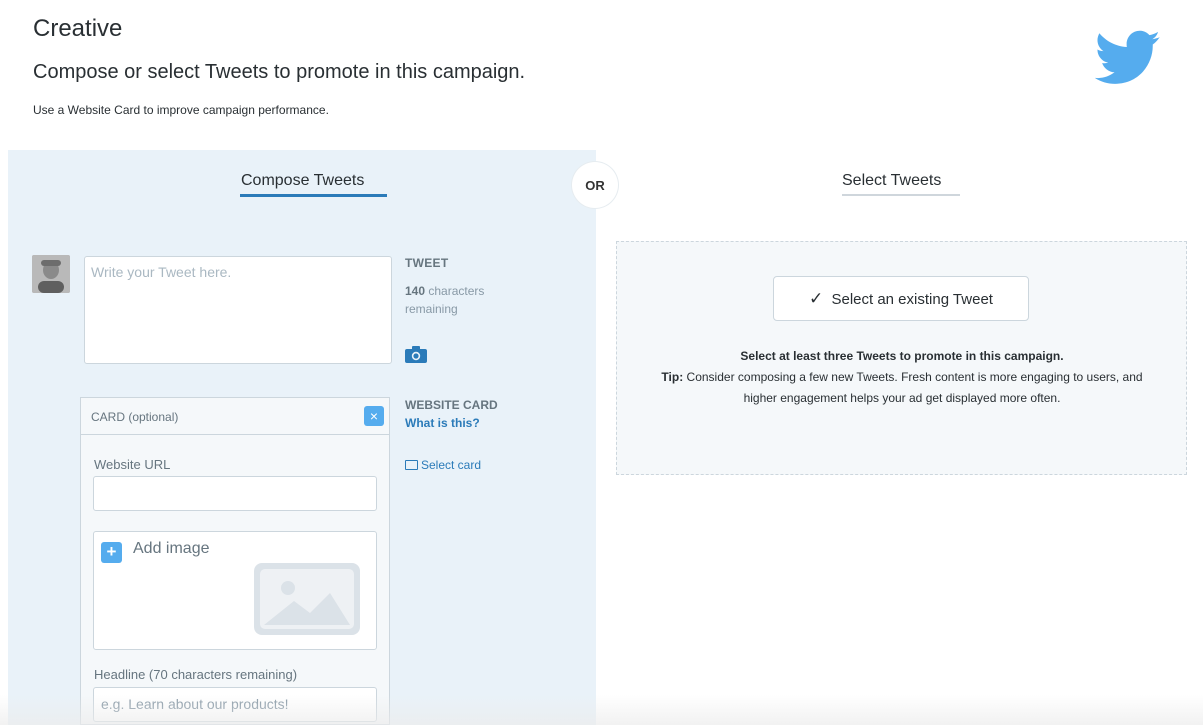 This screenshot has width=1203, height=725. What do you see at coordinates (672, 377) in the screenshot?
I see `tip-label: Tip:` at bounding box center [672, 377].